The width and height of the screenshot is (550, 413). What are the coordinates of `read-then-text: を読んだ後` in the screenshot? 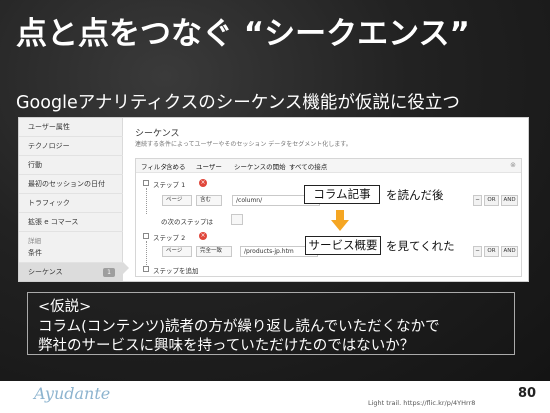 It's located at (415, 195).